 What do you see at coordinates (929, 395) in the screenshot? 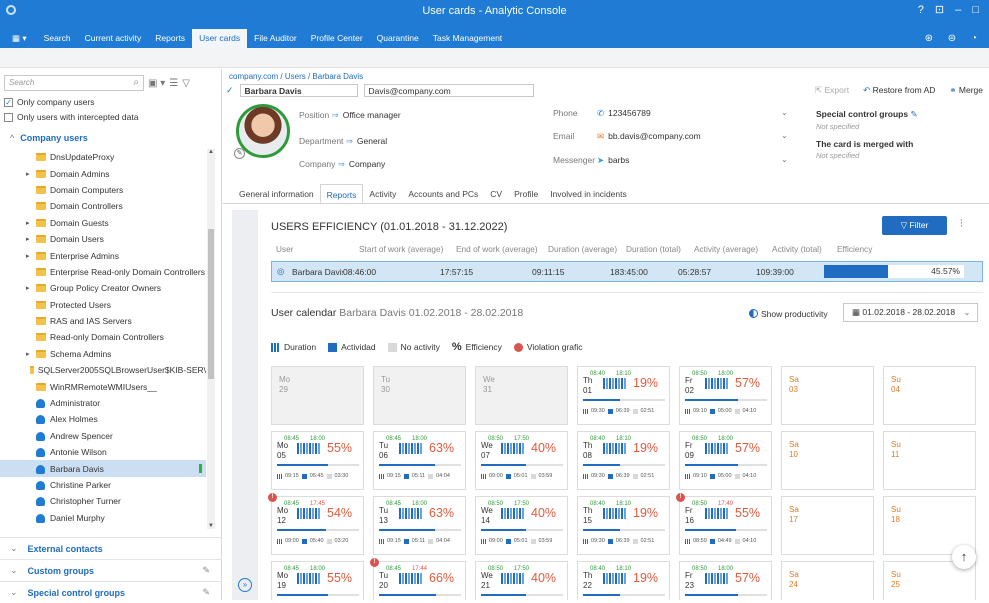
I see `calendar-day: Su 04` at bounding box center [929, 395].